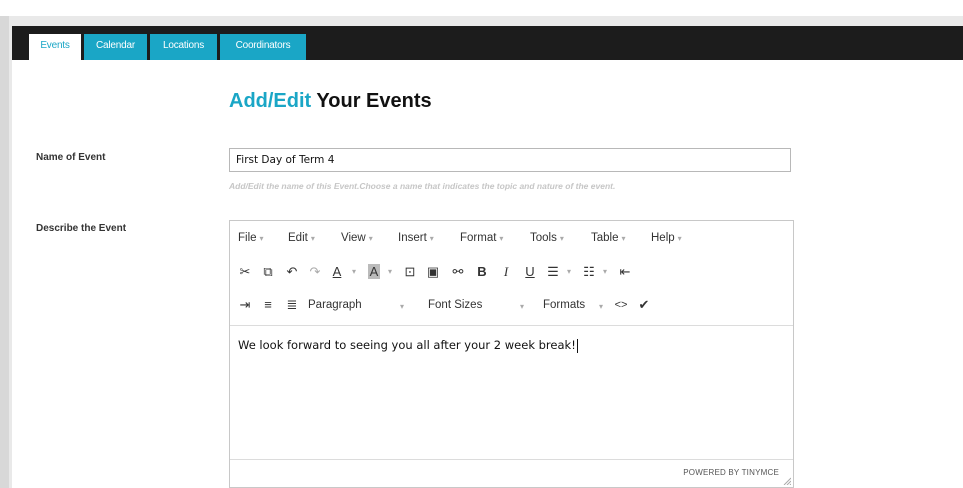 This screenshot has width=963, height=488. Describe the element at coordinates (268, 305) in the screenshot. I see `align-left-icon: ≡` at that location.